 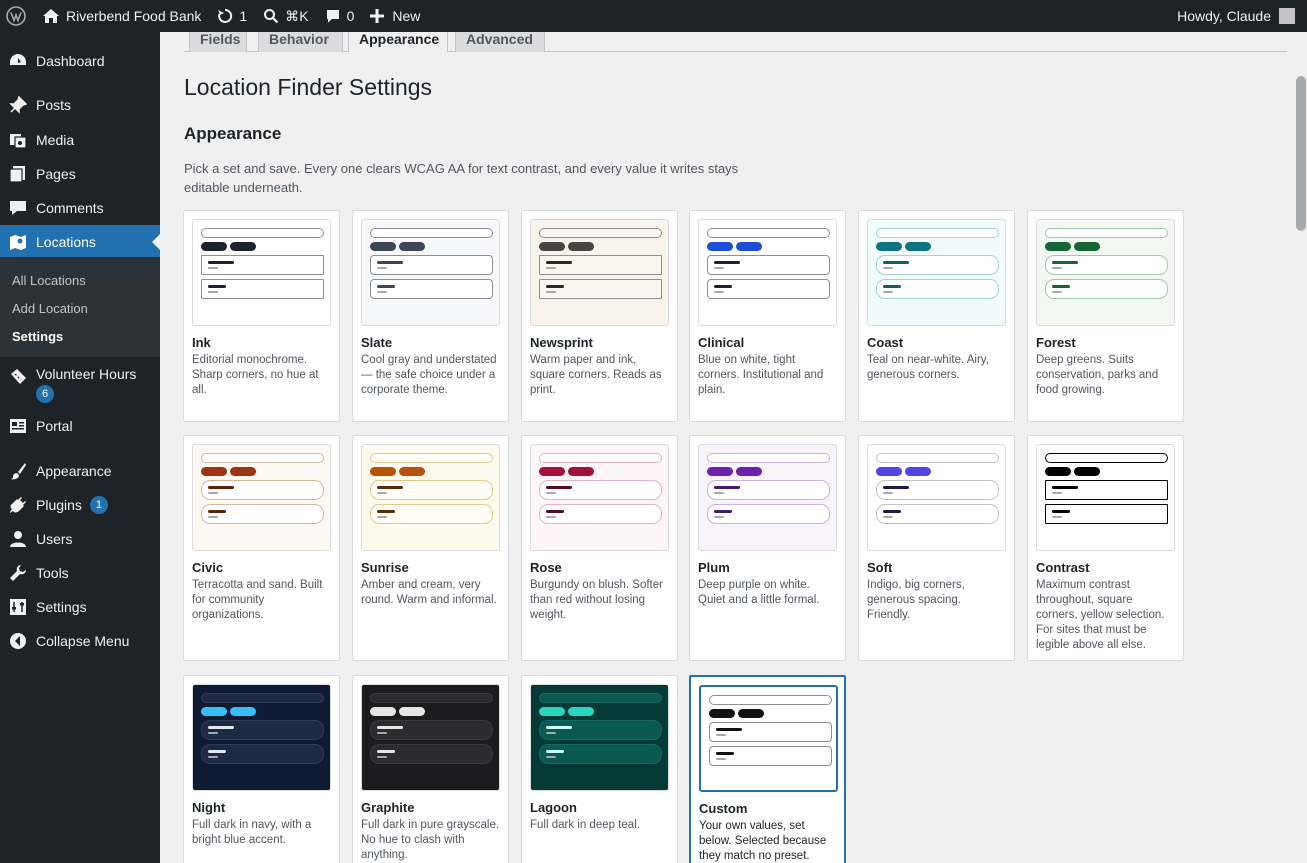 What do you see at coordinates (1224, 16) in the screenshot?
I see `greeting: Howdy, Claude` at bounding box center [1224, 16].